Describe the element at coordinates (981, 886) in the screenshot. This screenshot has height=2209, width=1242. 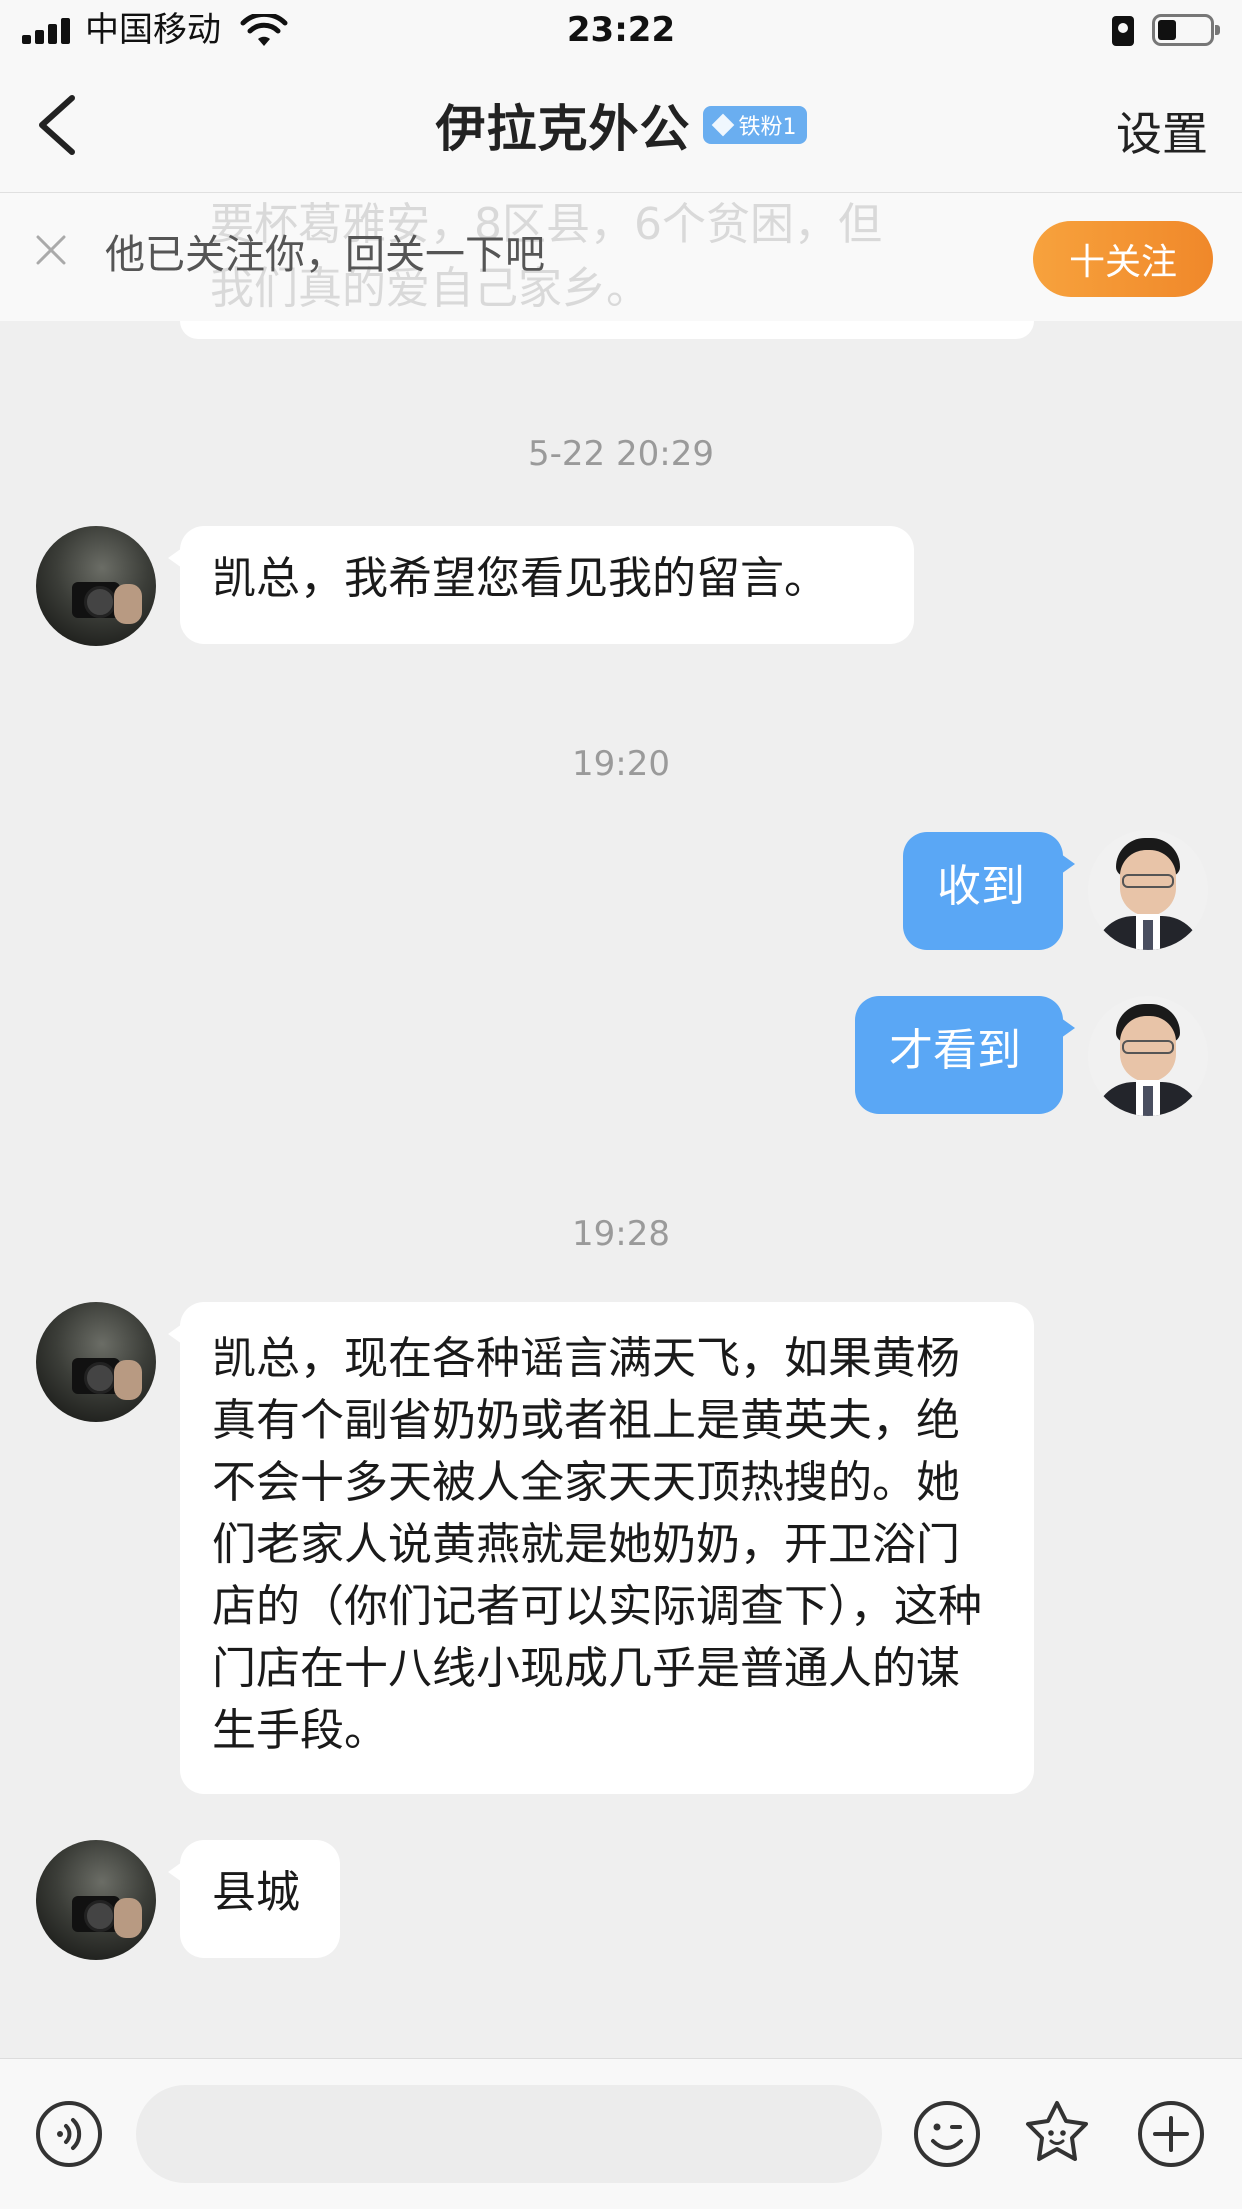
I see `message-text: 收到` at that location.